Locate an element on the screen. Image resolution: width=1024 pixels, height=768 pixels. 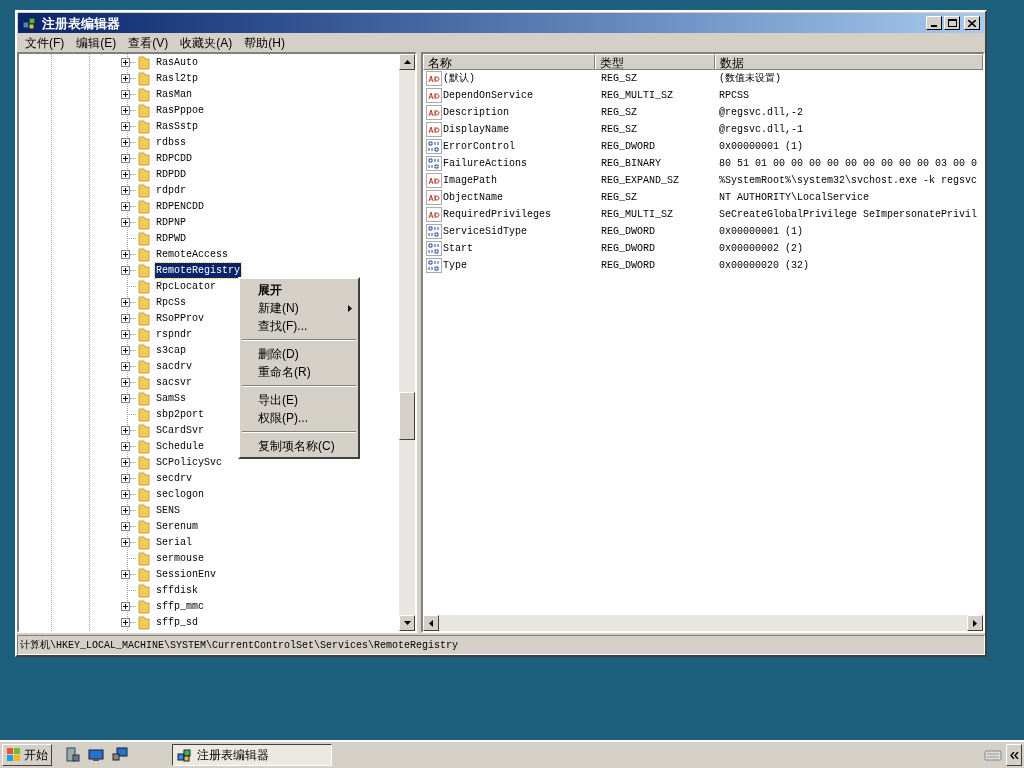
horizontal-scrollbar is located at coordinates (703, 623).